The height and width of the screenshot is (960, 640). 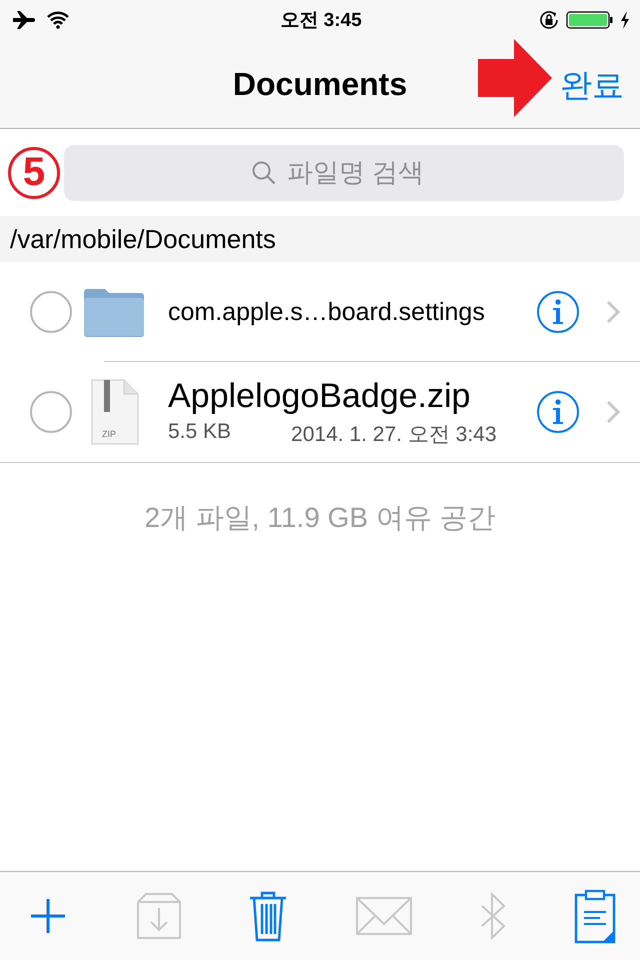 I want to click on nav-title: Documents, so click(x=320, y=84).